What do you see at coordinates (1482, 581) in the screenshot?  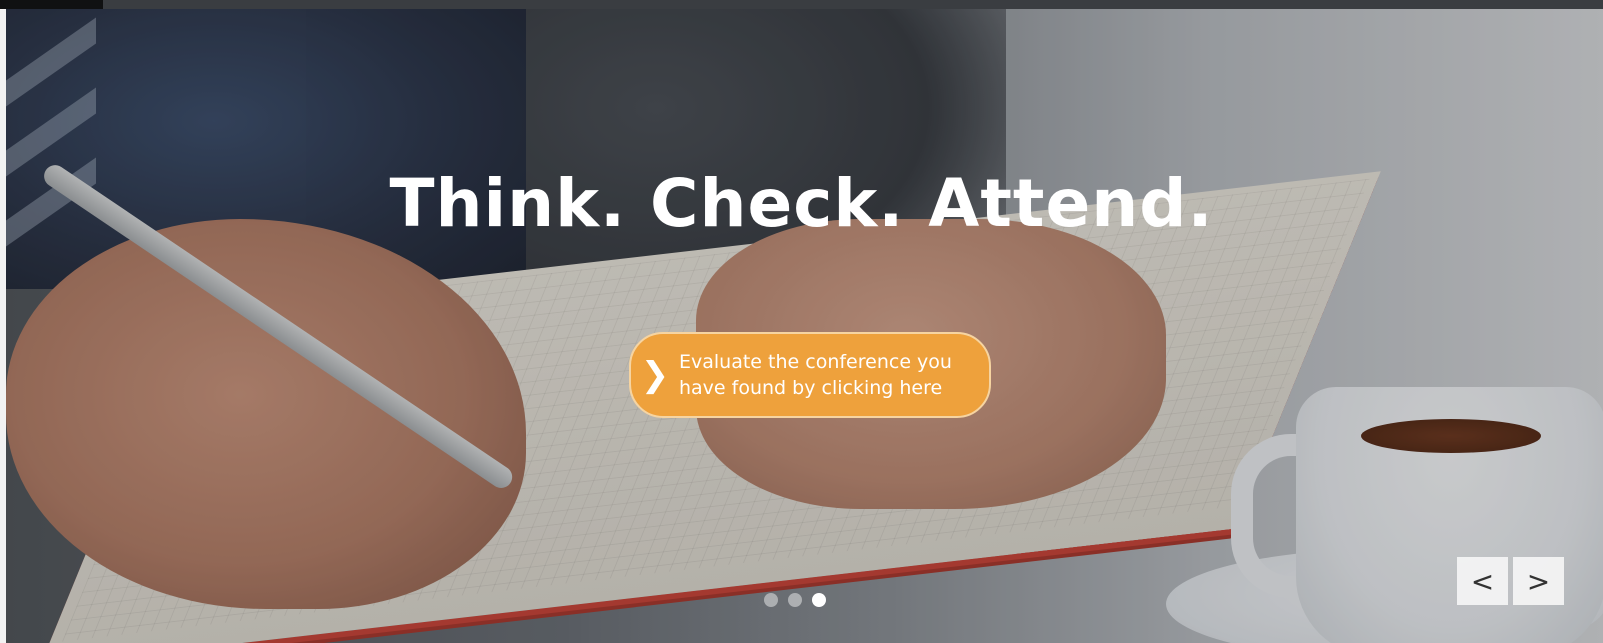 I see `slider-prev-button: <` at bounding box center [1482, 581].